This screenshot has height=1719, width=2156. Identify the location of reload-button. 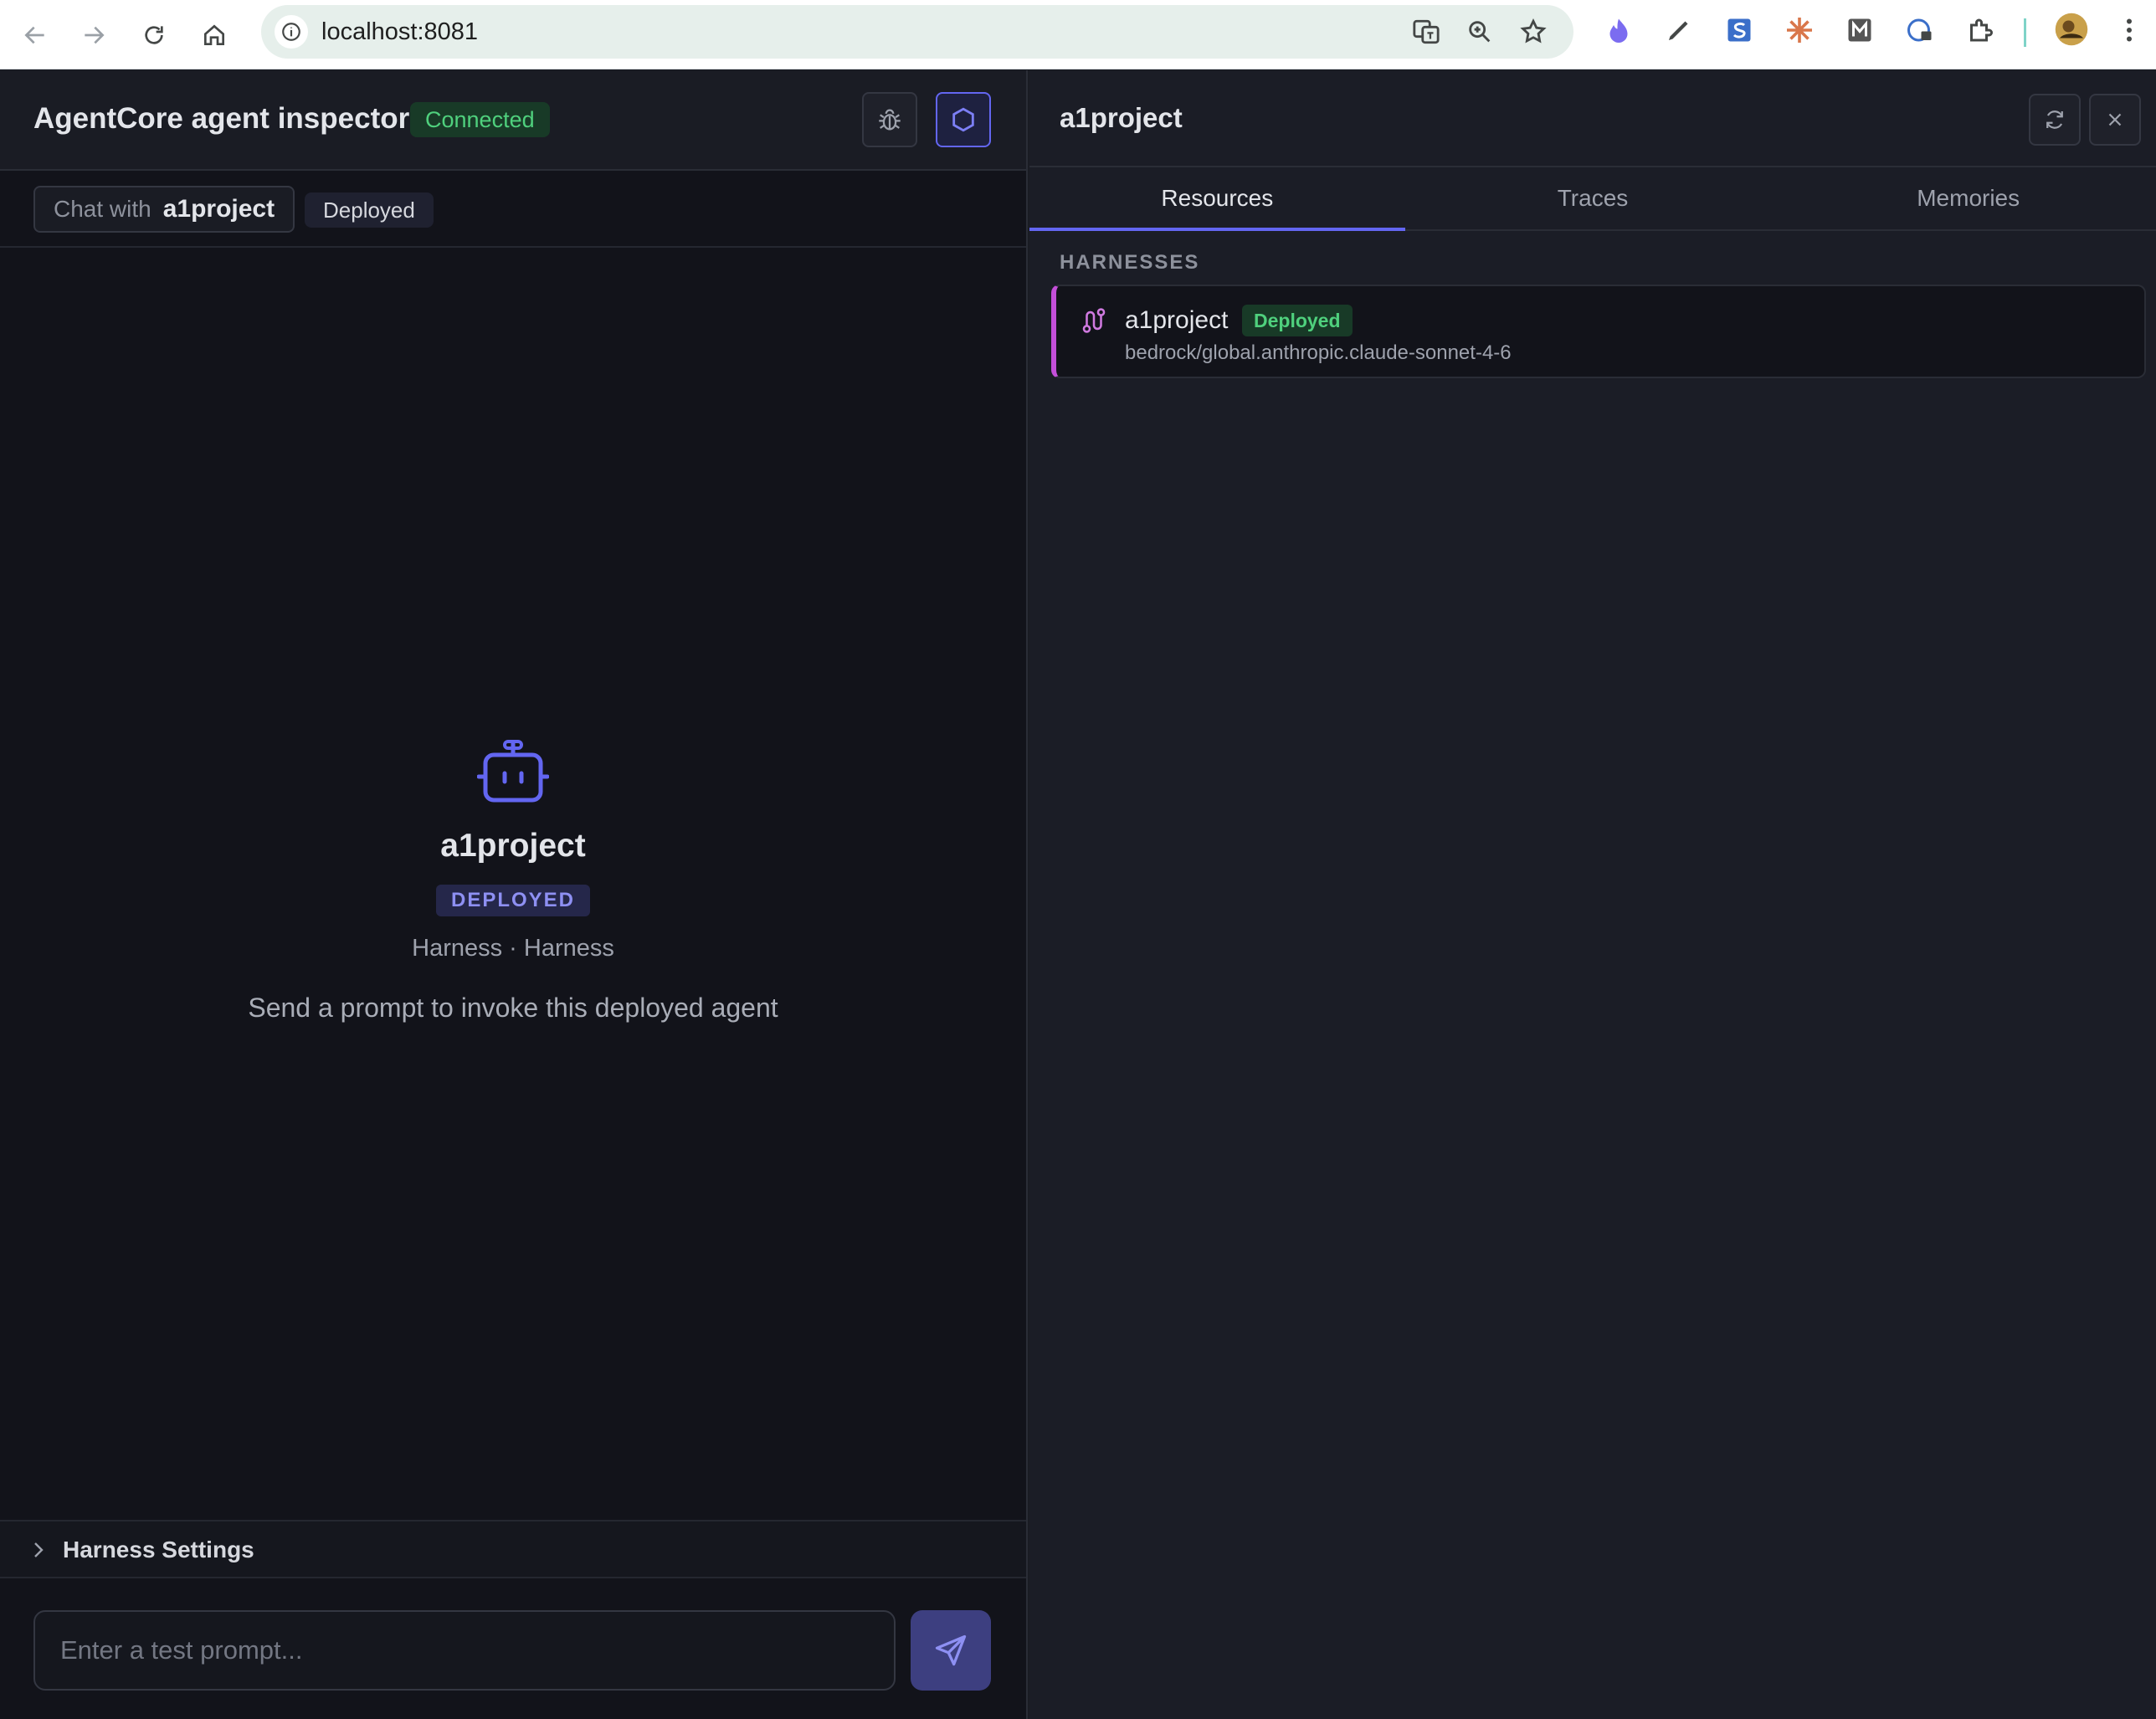
(154, 35).